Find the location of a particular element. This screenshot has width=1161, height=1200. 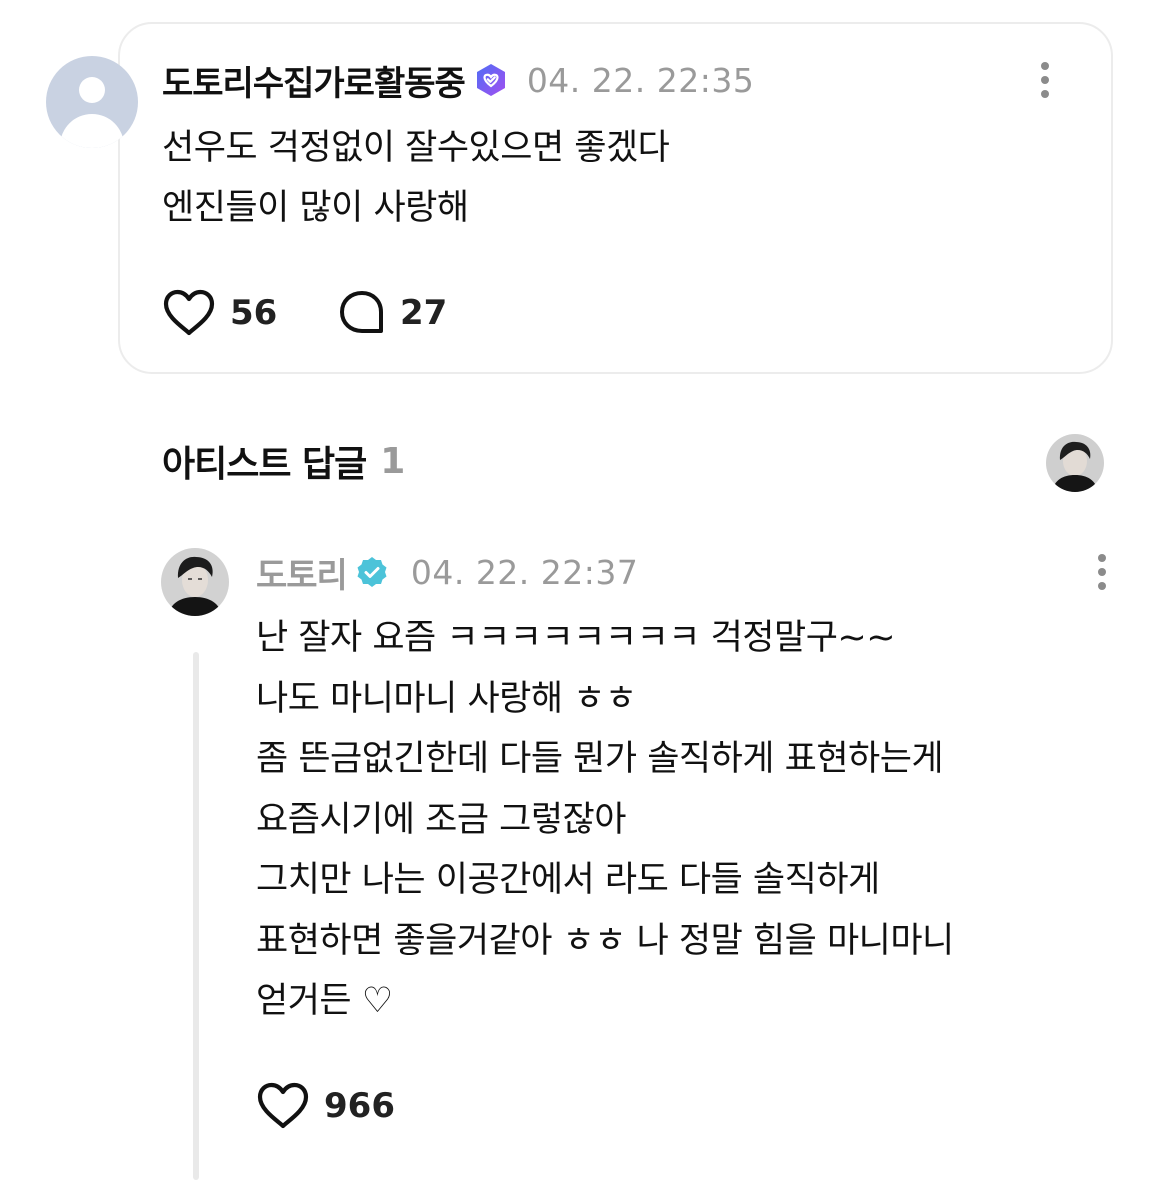

parent-comment-header: 도토리수집가로활동중 04. 22. 22:35 is located at coordinates (458, 80).